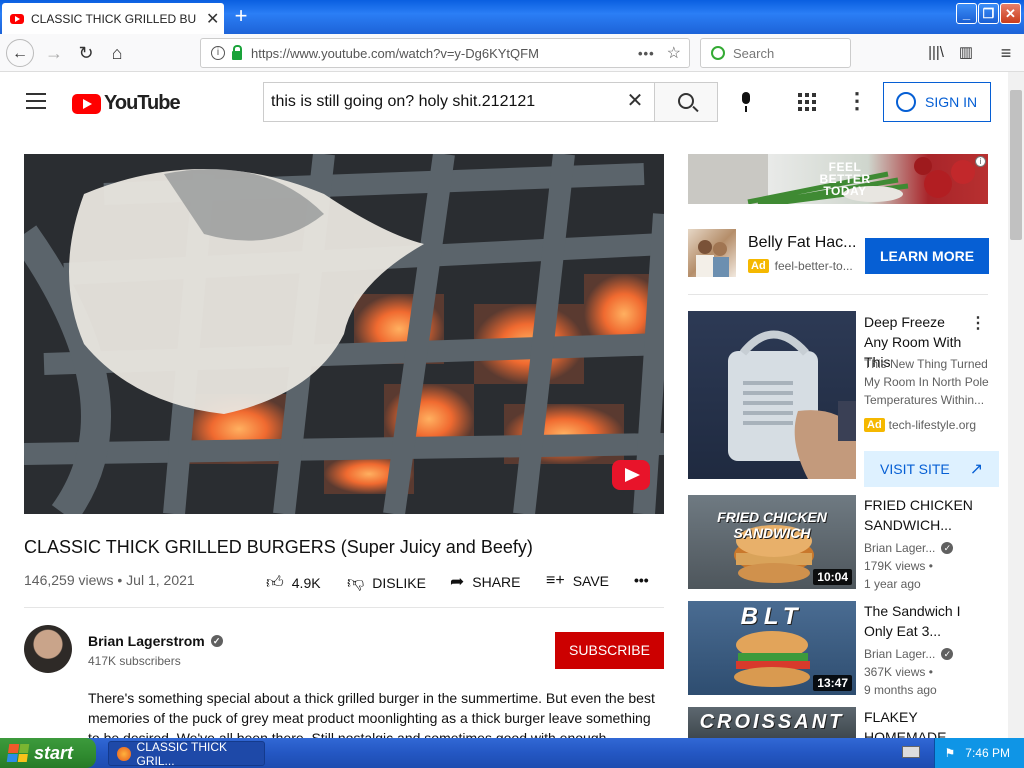  What do you see at coordinates (906, 102) in the screenshot?
I see `account-icon` at bounding box center [906, 102].